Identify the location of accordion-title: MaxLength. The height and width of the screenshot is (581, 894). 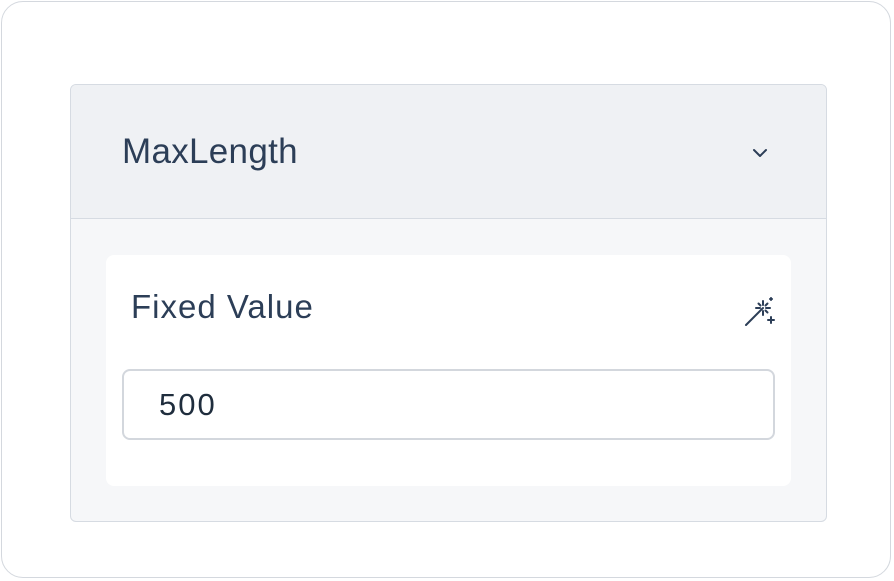
(210, 151).